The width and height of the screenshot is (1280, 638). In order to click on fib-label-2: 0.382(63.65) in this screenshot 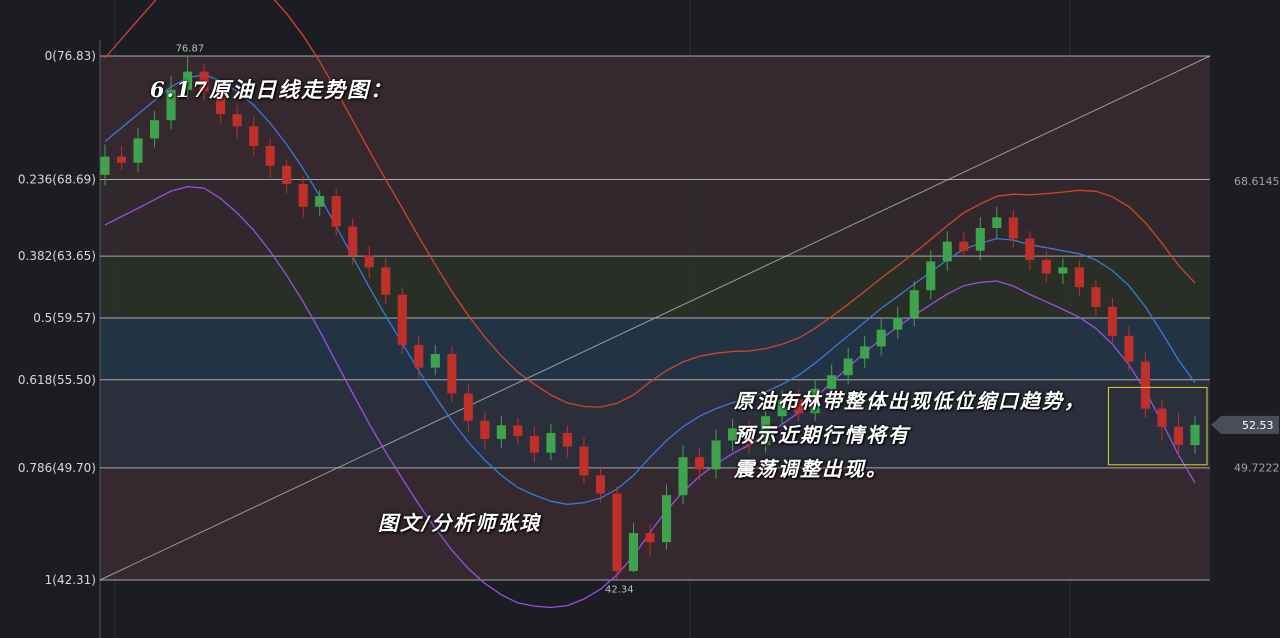, I will do `click(57, 256)`.